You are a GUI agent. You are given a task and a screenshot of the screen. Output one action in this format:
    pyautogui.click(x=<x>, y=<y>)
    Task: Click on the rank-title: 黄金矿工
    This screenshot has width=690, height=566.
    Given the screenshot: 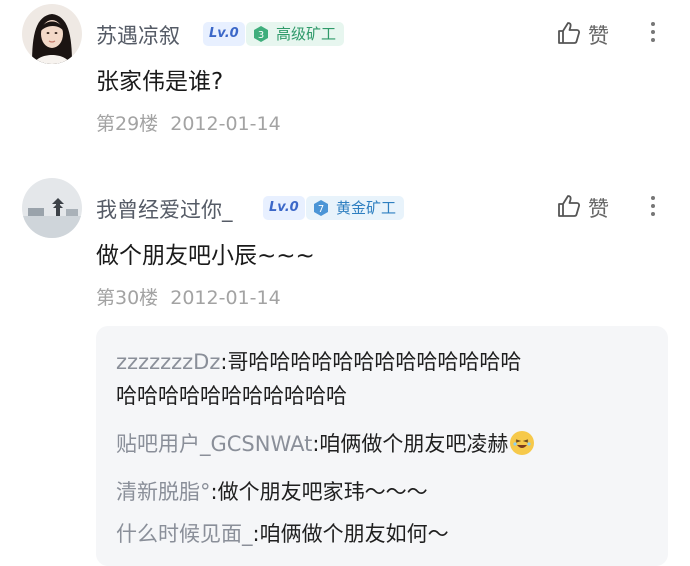 What is the action you would take?
    pyautogui.click(x=366, y=208)
    